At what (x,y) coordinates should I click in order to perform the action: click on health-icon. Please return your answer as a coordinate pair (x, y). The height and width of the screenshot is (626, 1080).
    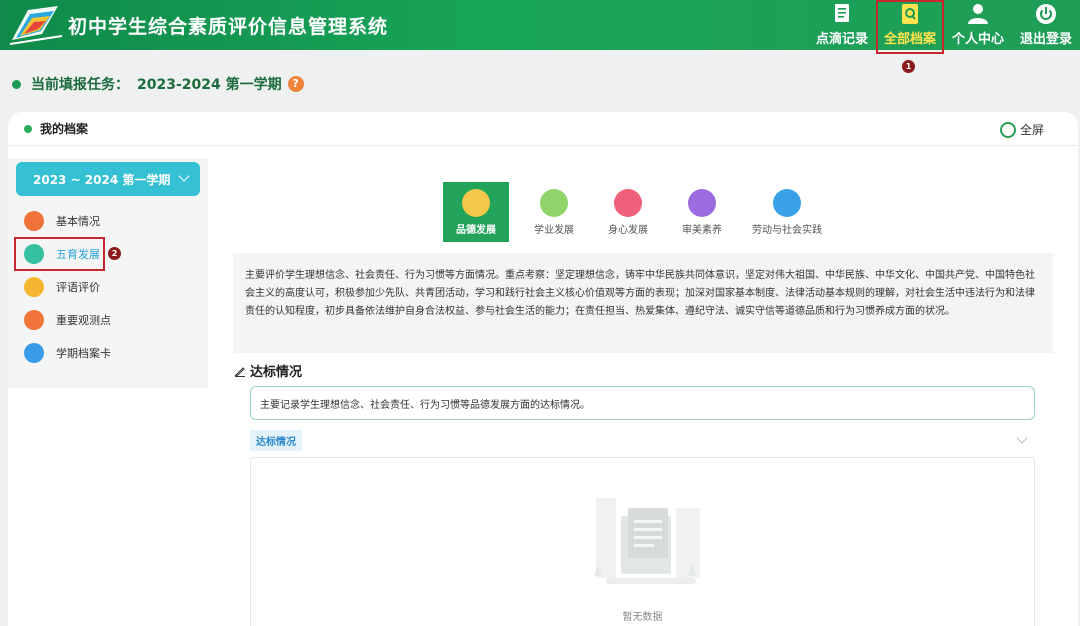
    Looking at the image, I should click on (628, 203).